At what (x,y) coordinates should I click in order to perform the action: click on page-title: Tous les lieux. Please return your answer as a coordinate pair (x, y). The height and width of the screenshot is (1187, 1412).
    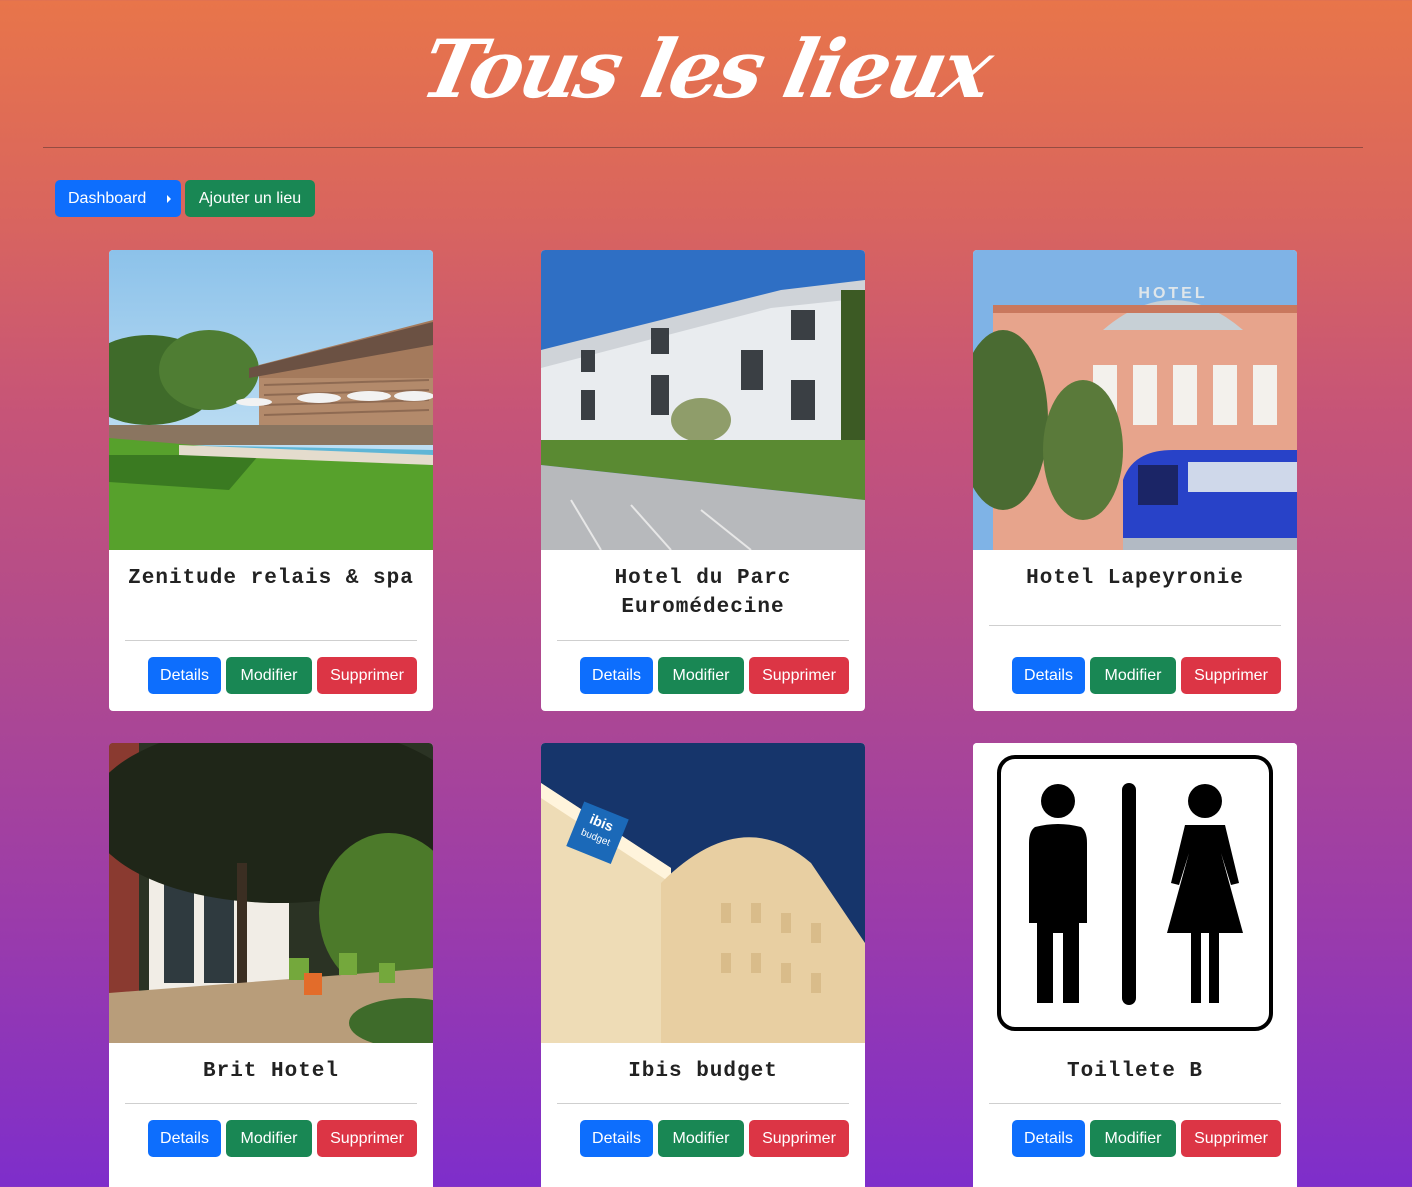
    Looking at the image, I should click on (706, 69).